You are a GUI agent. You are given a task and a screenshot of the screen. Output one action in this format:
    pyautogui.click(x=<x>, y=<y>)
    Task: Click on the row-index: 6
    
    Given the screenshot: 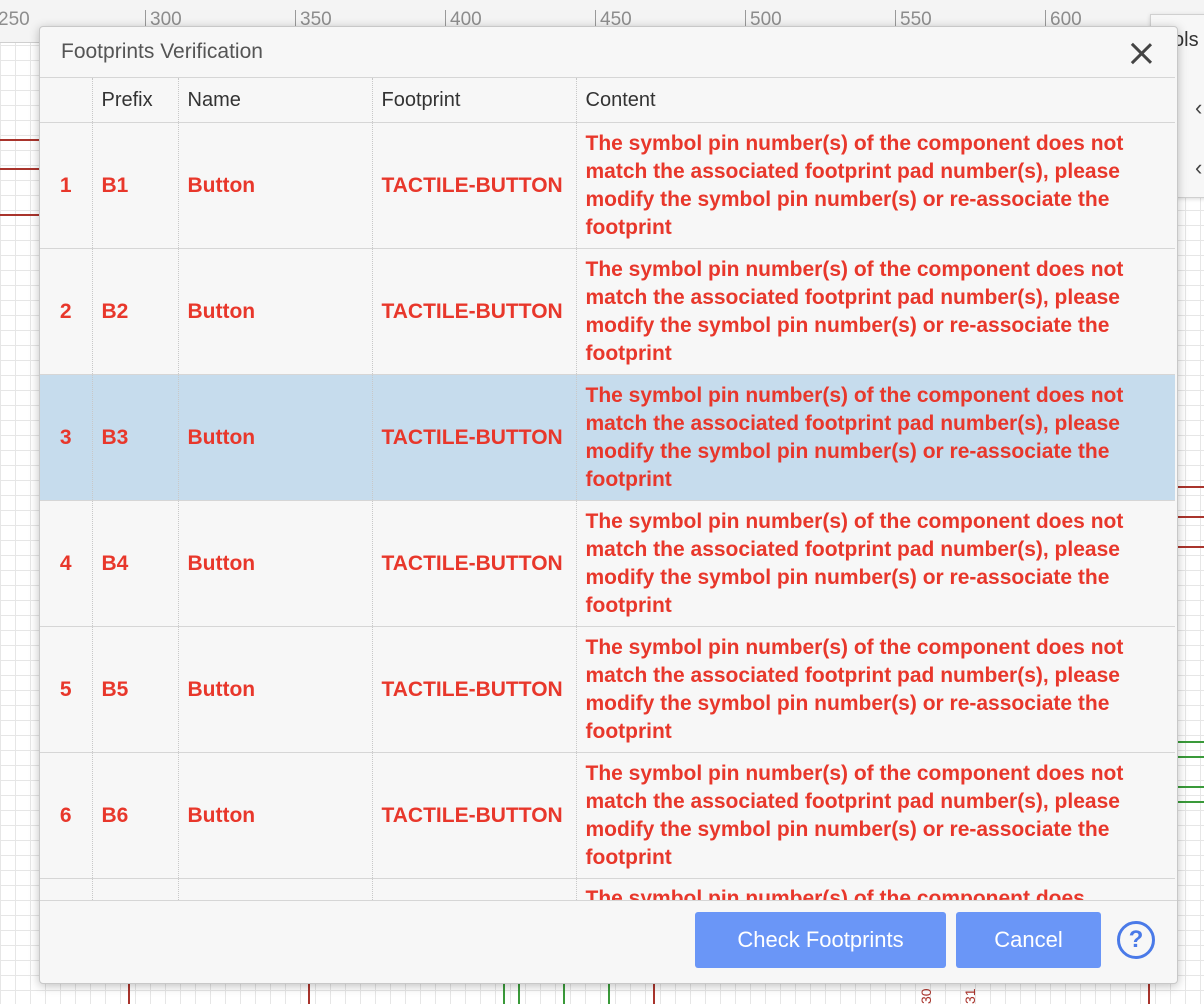 What is the action you would take?
    pyautogui.click(x=66, y=815)
    